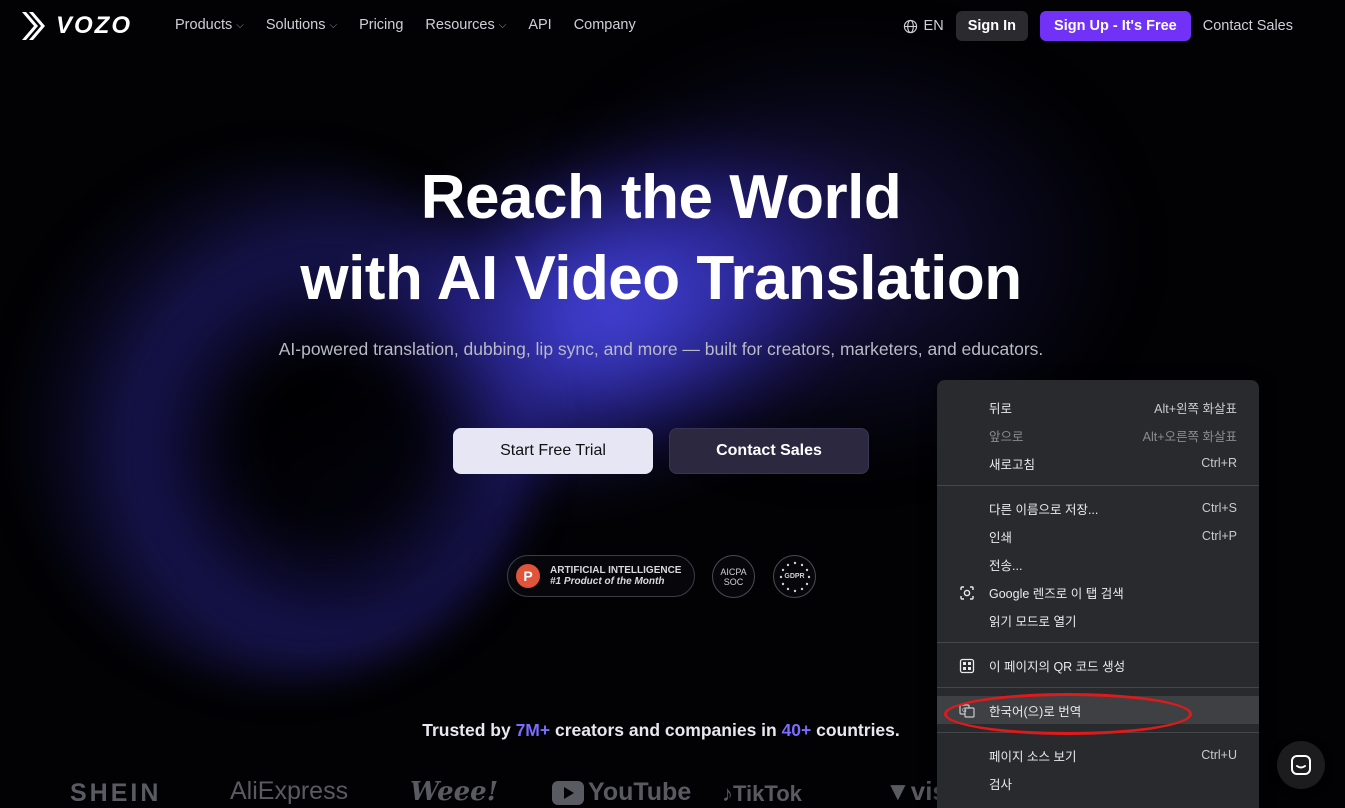 The width and height of the screenshot is (1345, 808). I want to click on ctx-shortcut: Ctrl+R, so click(1219, 463).